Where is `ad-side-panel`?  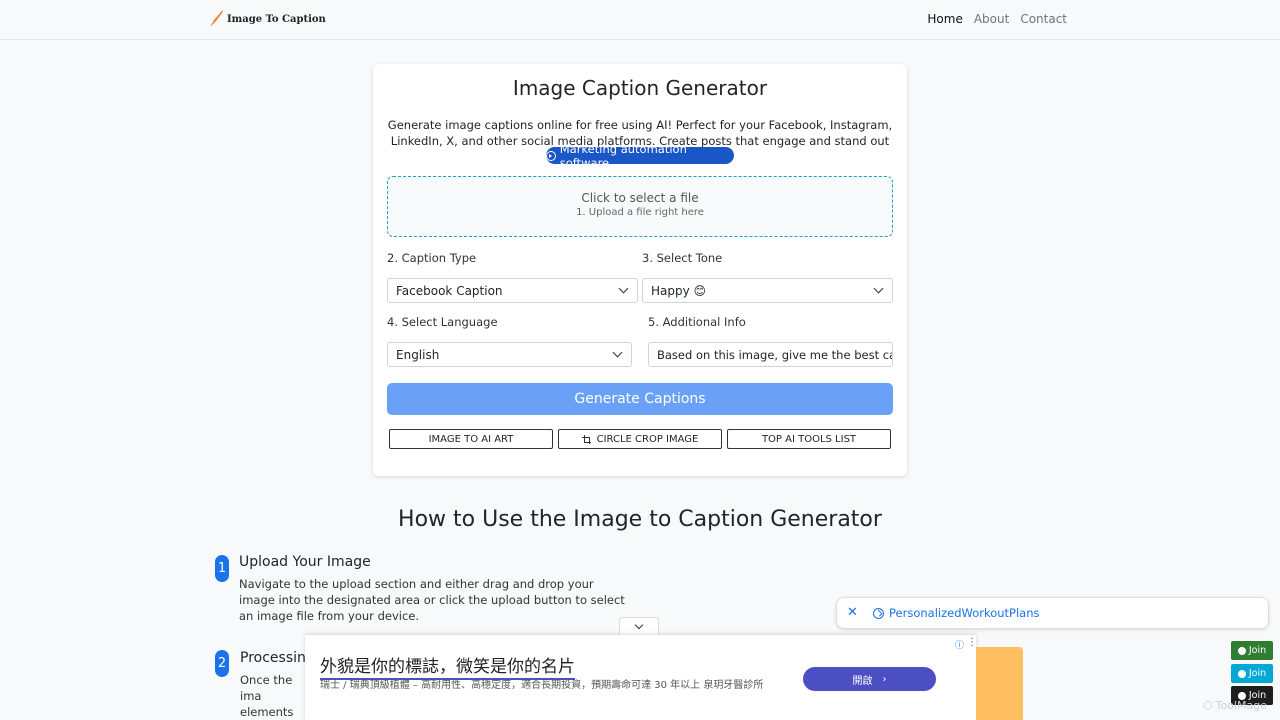 ad-side-panel is located at coordinates (999, 683).